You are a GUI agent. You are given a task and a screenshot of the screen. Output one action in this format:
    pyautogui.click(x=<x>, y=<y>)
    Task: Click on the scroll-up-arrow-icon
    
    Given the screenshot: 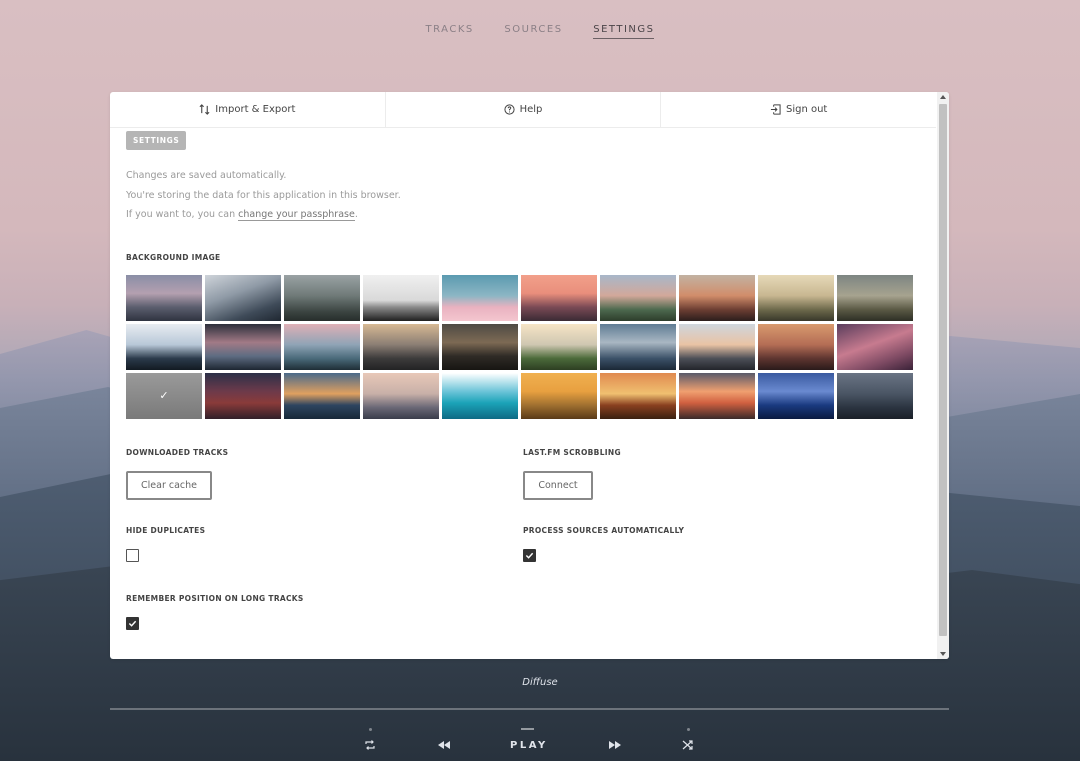 What is the action you would take?
    pyautogui.click(x=943, y=97)
    